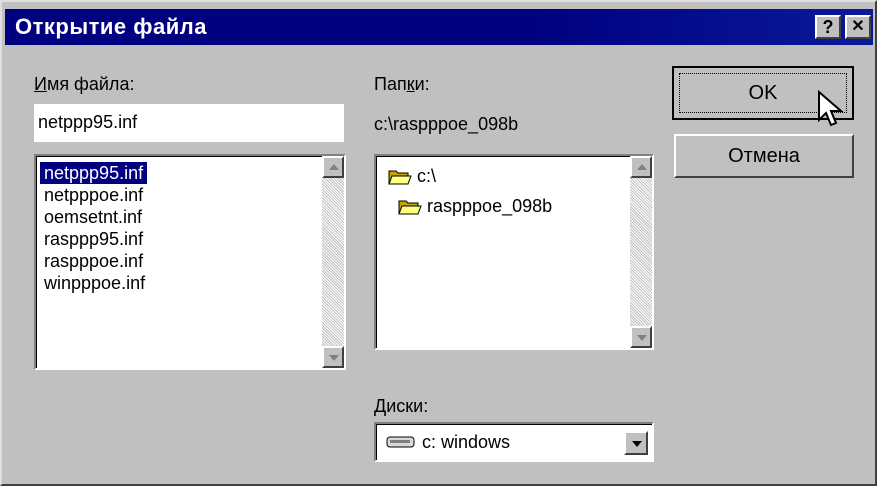  I want to click on filename-label: Имя файла:, so click(84, 84).